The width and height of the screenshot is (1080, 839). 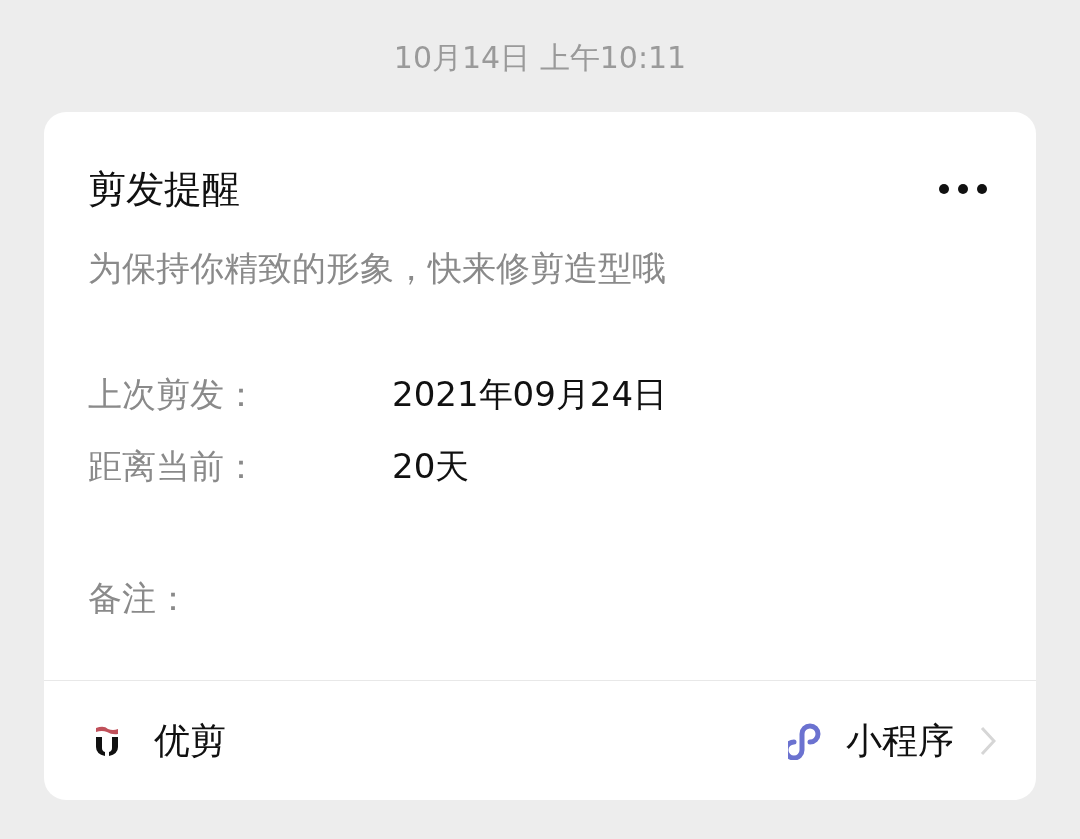 I want to click on mini-program-label: 小程序, so click(x=900, y=740).